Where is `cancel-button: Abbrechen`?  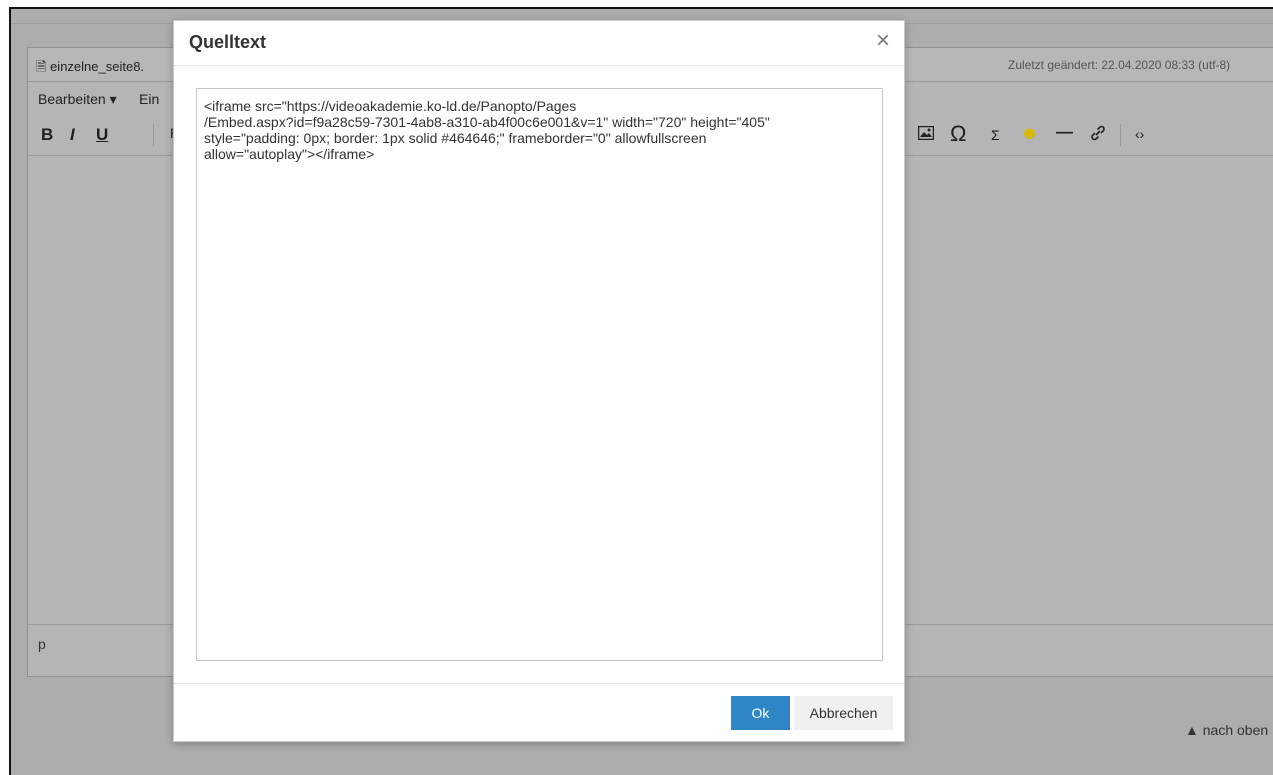
cancel-button: Abbrechen is located at coordinates (843, 713).